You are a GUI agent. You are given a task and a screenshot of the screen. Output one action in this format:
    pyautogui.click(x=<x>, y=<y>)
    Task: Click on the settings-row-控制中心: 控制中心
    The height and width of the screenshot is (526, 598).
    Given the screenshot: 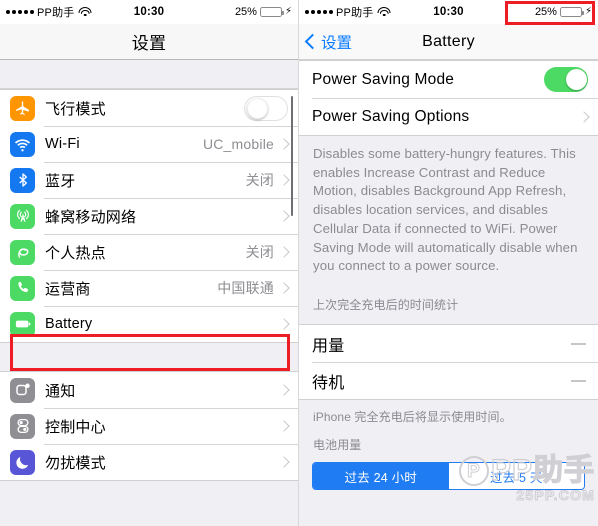 What is the action you would take?
    pyautogui.click(x=149, y=426)
    